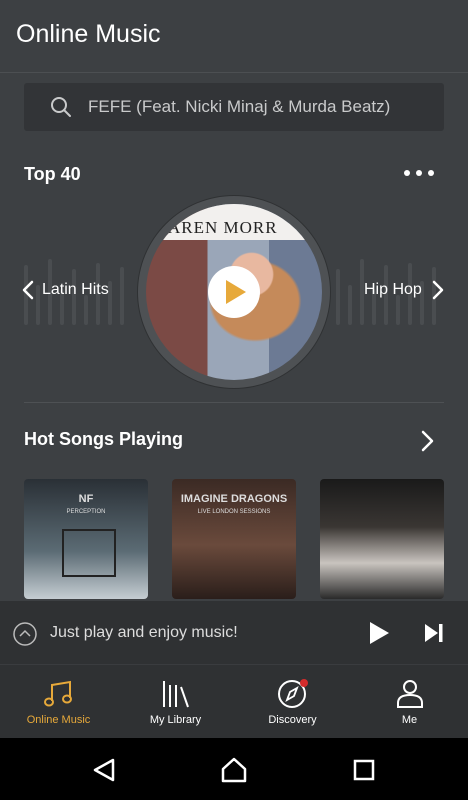 The image size is (468, 800). What do you see at coordinates (292, 702) in the screenshot?
I see `tab-discovery: Discovery` at bounding box center [292, 702].